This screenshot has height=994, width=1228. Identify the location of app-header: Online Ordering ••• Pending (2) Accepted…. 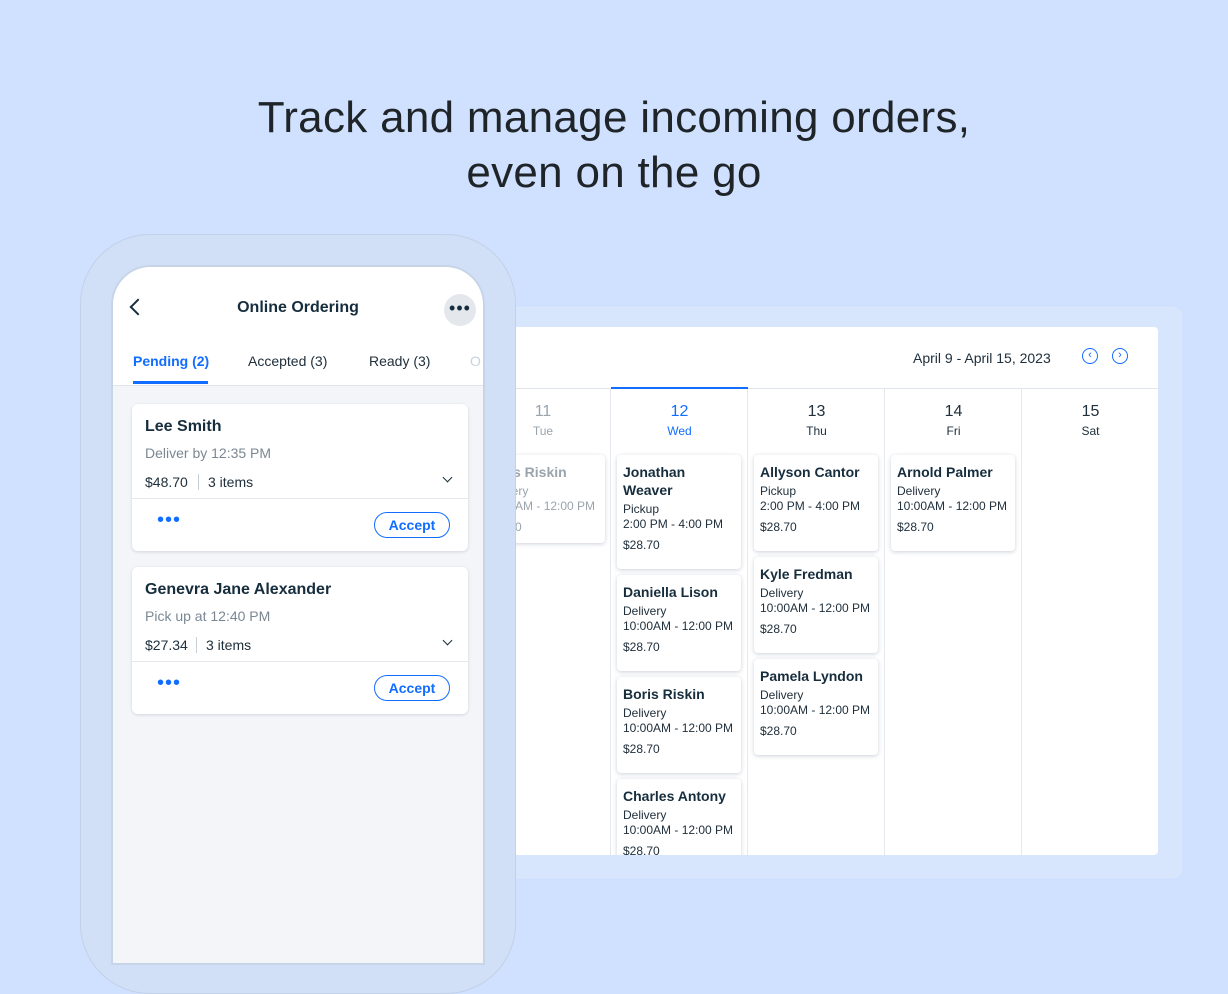
(298, 326).